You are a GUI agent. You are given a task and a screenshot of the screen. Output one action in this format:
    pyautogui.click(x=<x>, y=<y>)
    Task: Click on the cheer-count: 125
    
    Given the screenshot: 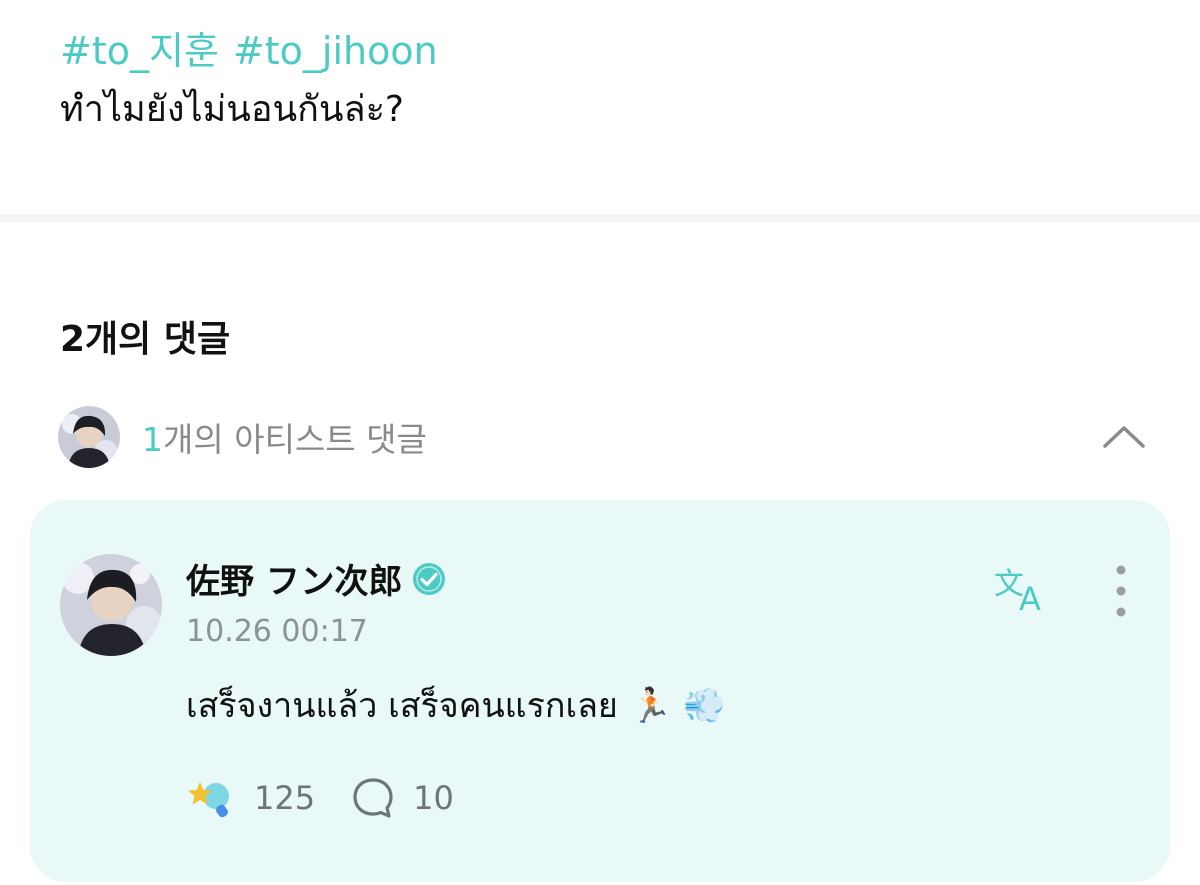 What is the action you would take?
    pyautogui.click(x=285, y=798)
    